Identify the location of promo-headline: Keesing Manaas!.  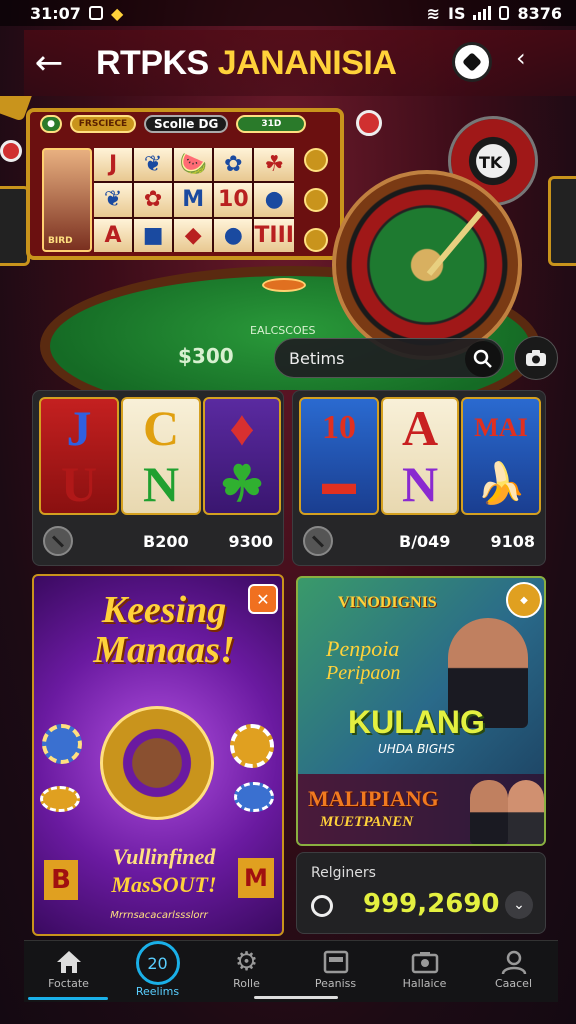
(164, 630).